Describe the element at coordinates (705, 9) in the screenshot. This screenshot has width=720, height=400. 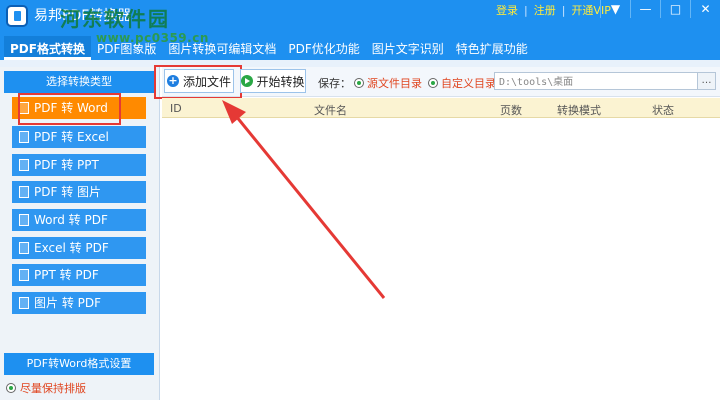
I see `close-icon: ✕` at that location.